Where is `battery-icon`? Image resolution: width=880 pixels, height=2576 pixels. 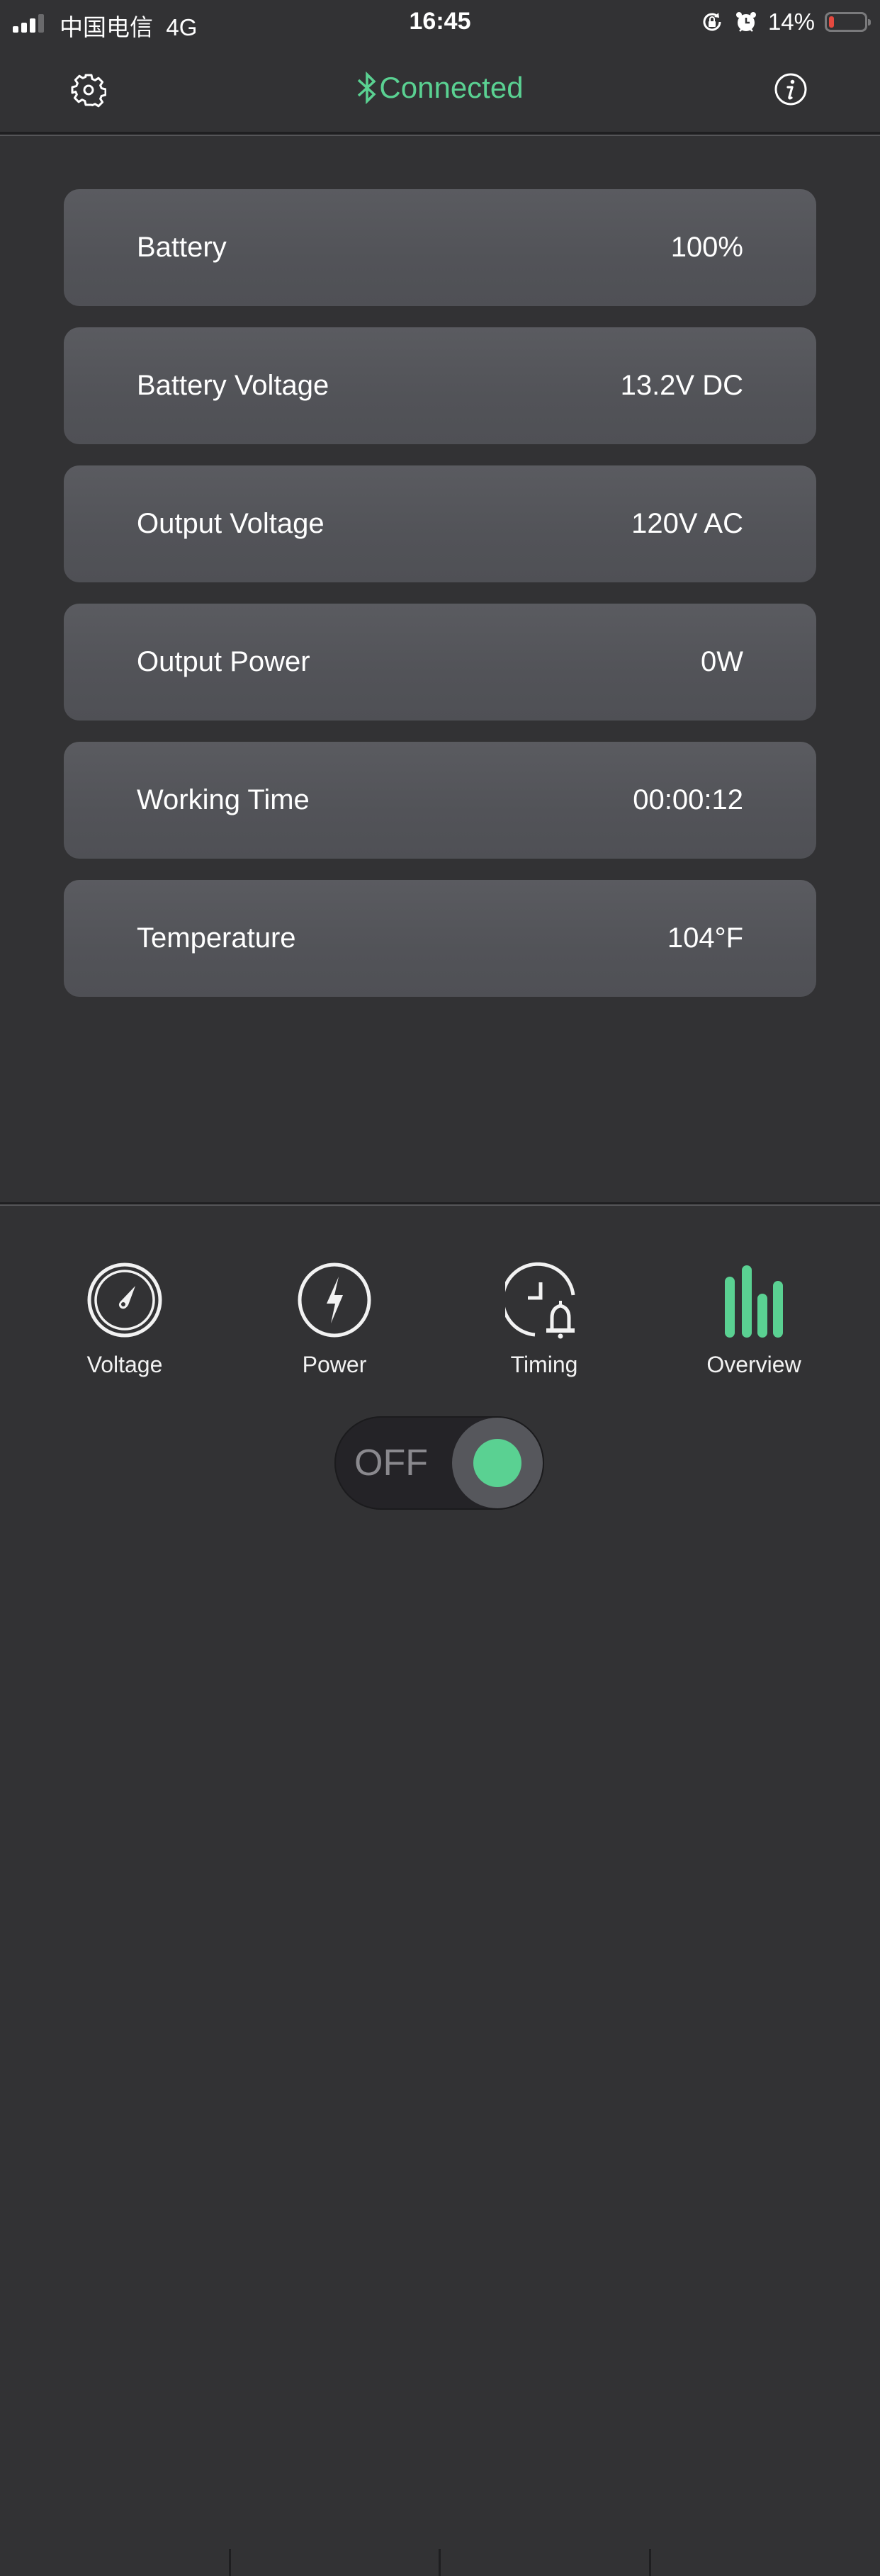 battery-icon is located at coordinates (848, 22).